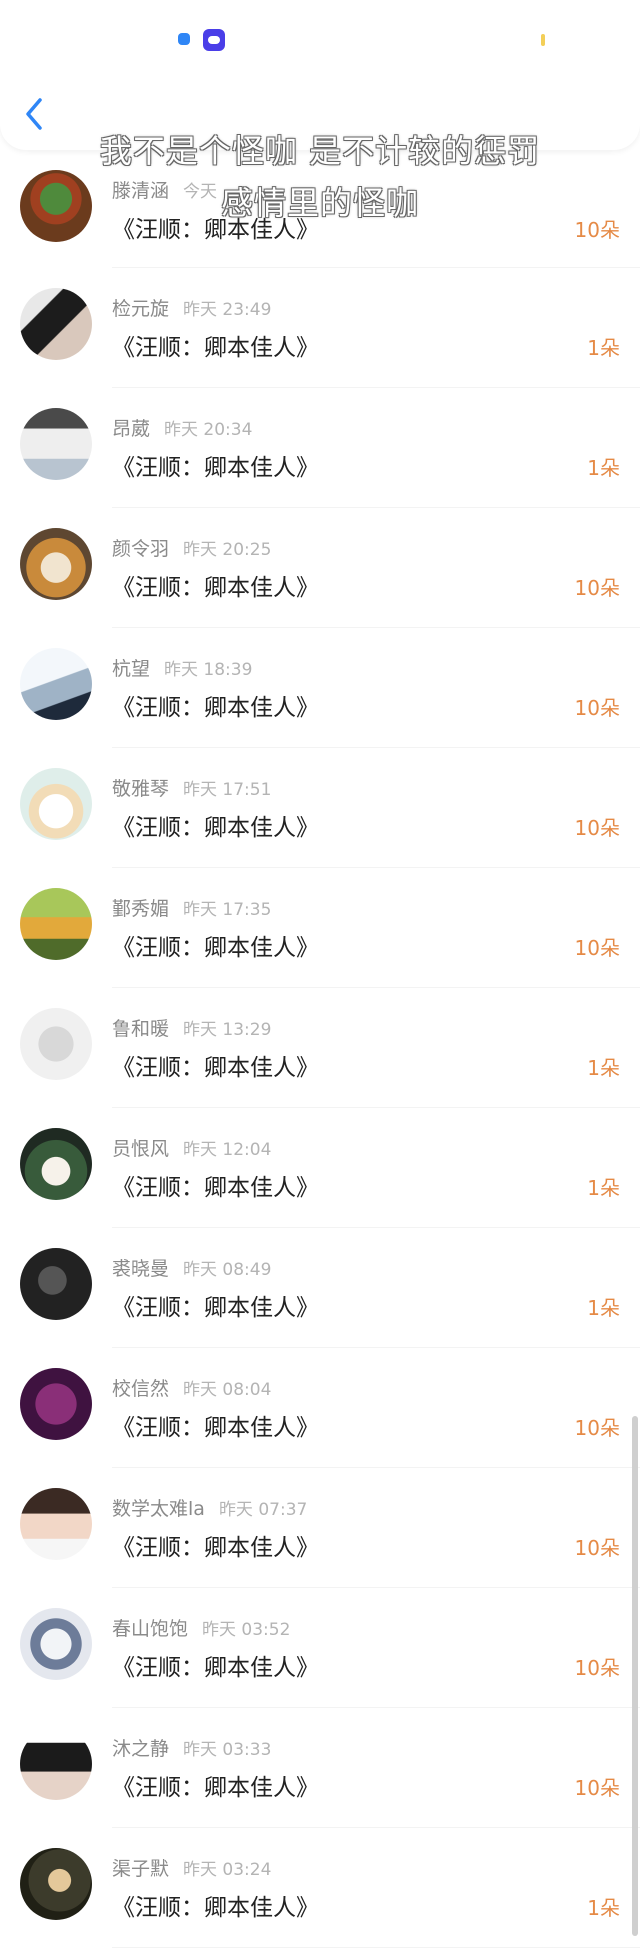 This screenshot has width=640, height=1952. What do you see at coordinates (140, 789) in the screenshot?
I see `user-name: 敬雅琴` at bounding box center [140, 789].